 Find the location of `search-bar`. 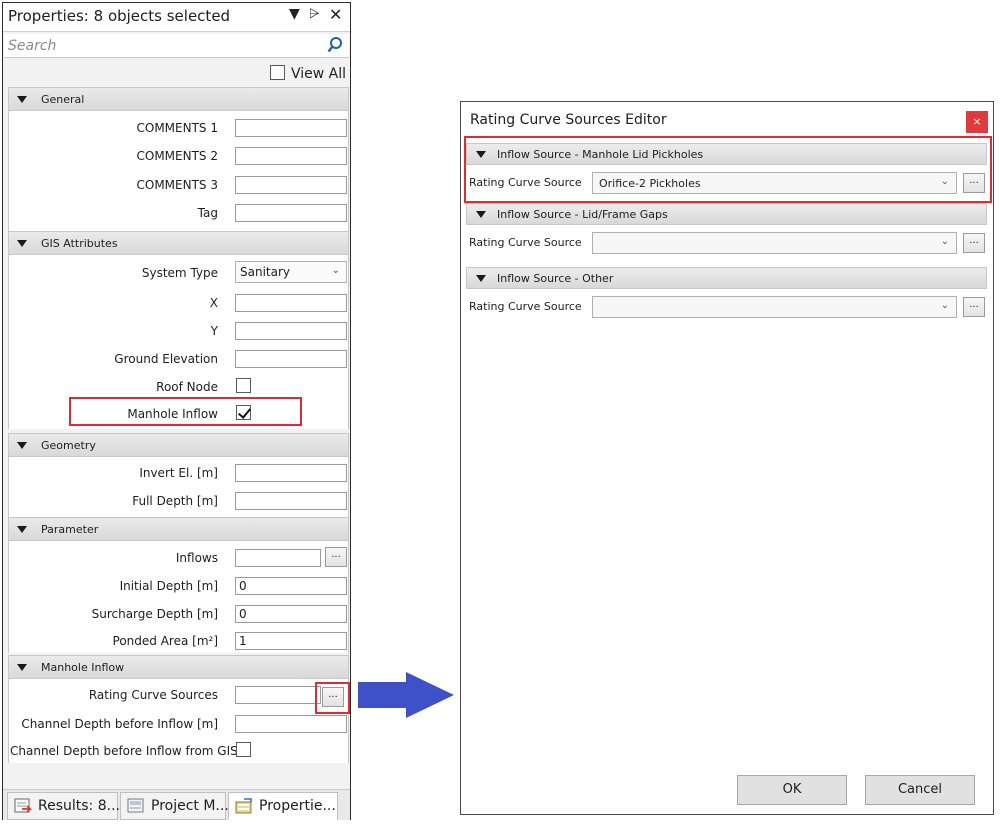

search-bar is located at coordinates (176, 46).